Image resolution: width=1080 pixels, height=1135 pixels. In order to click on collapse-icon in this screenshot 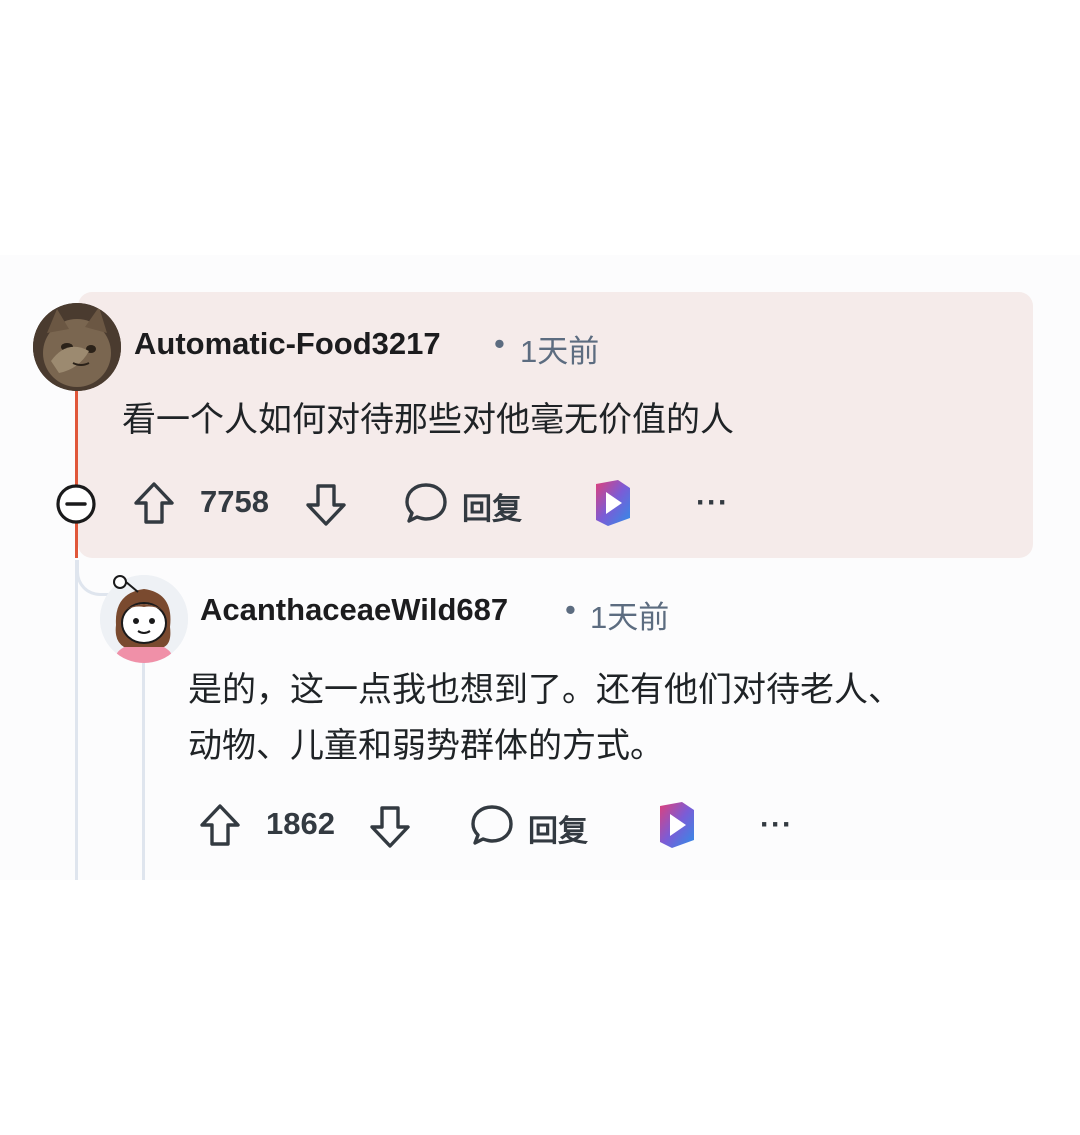, I will do `click(76, 504)`.